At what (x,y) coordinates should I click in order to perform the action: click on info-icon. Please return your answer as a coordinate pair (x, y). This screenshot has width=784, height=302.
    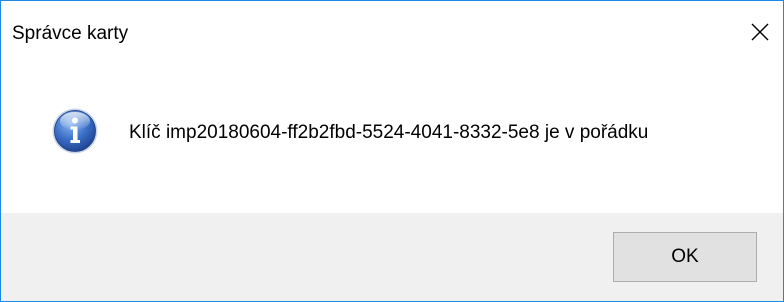
    Looking at the image, I should click on (75, 131).